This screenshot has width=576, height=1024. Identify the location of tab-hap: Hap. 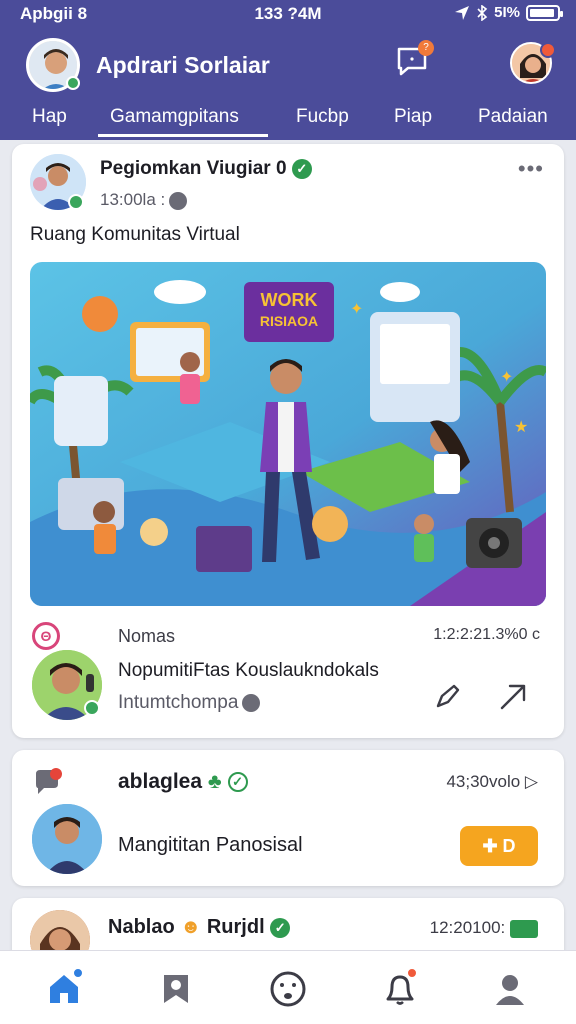
(49, 117).